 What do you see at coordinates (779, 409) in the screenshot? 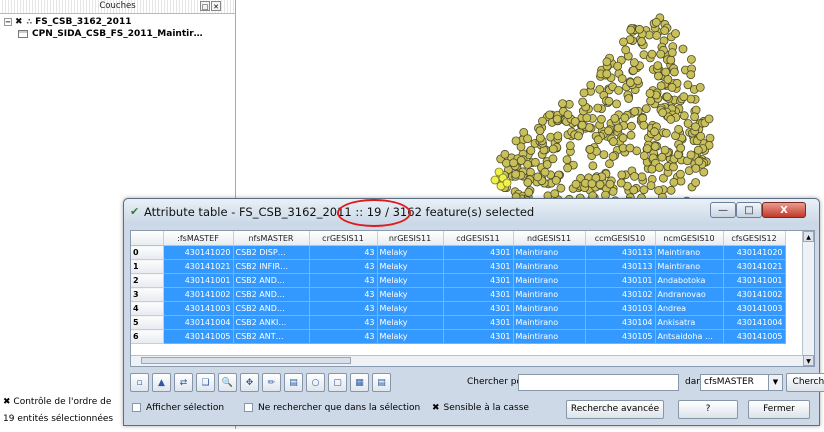
I see `close-button: Fermer` at bounding box center [779, 409].